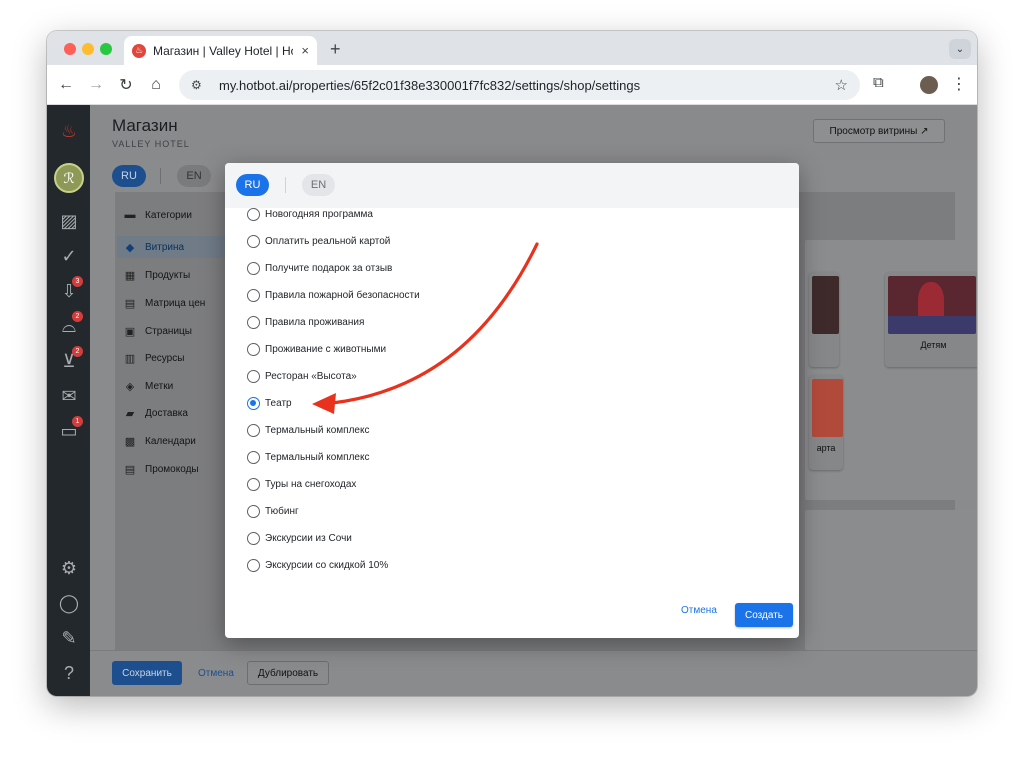  Describe the element at coordinates (269, 403) in the screenshot. I see `page-option: Театр` at that location.